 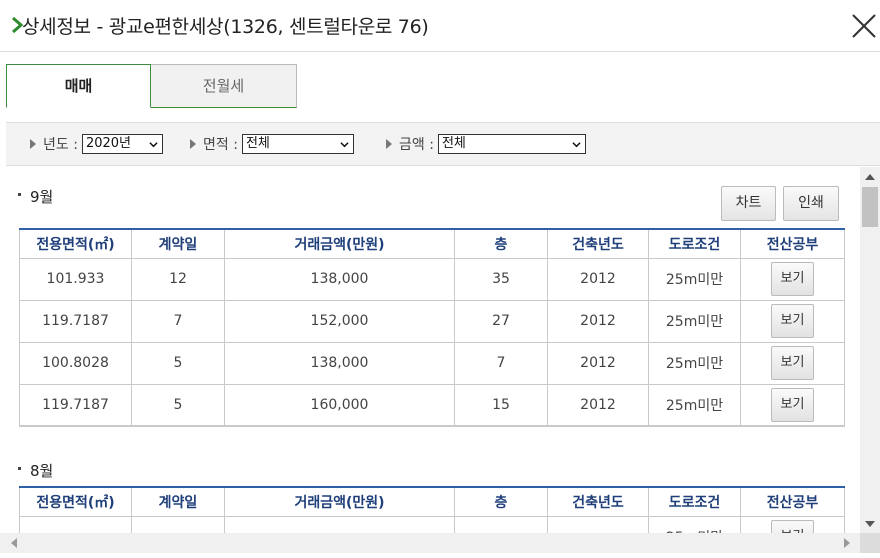 I want to click on table-cell: 15, so click(x=501, y=405).